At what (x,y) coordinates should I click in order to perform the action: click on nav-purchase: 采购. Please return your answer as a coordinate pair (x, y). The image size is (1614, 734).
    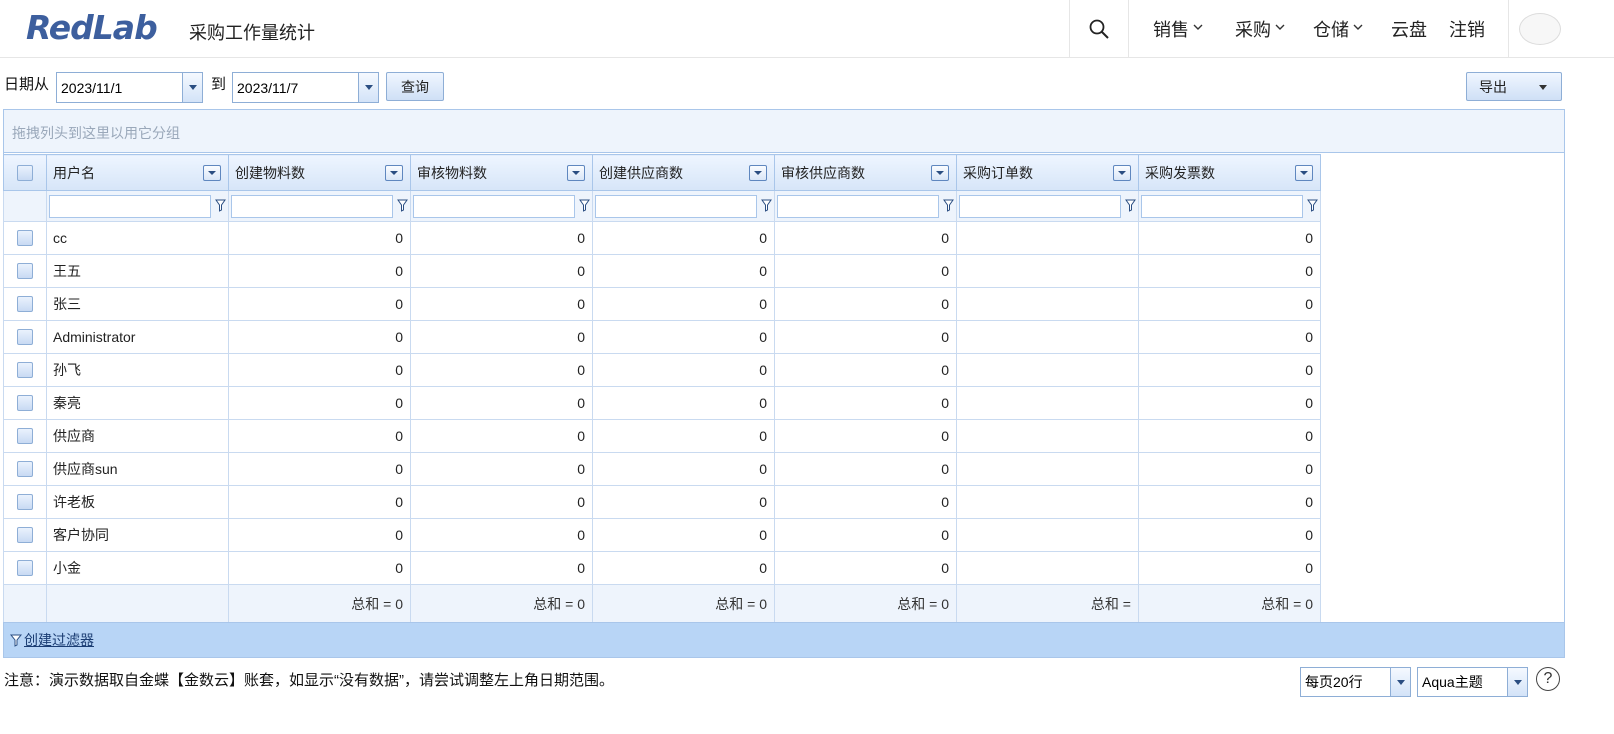
    Looking at the image, I should click on (1260, 29).